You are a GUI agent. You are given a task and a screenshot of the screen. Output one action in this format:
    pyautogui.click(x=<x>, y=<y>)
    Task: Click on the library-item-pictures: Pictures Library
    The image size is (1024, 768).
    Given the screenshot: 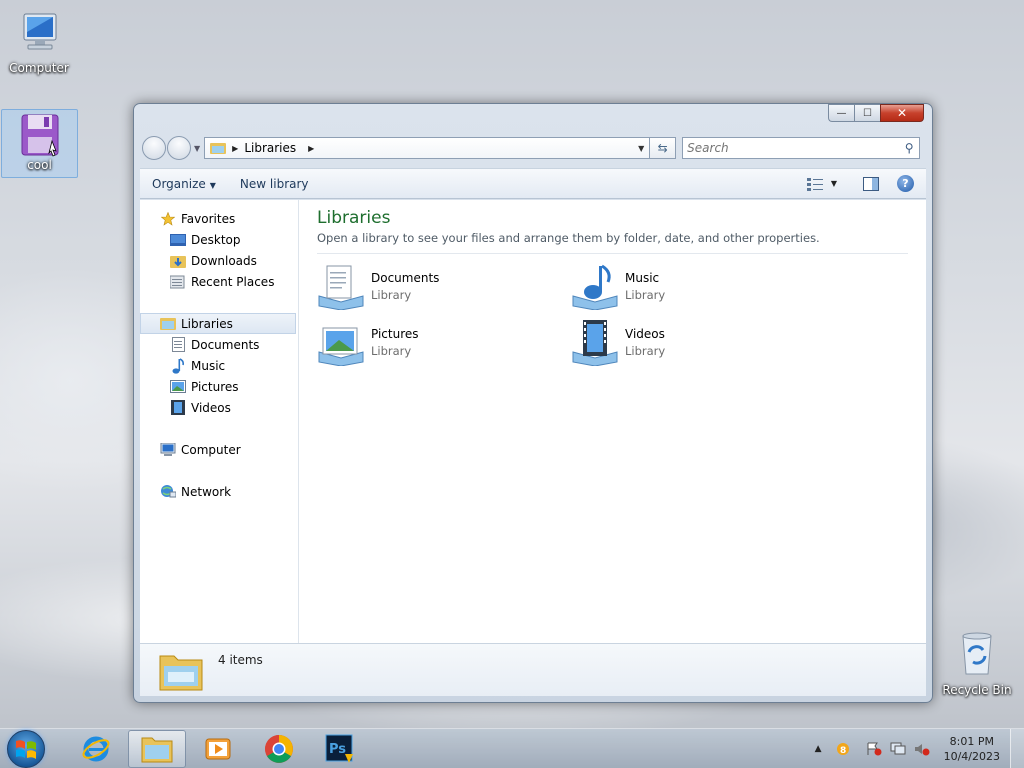 What is the action you would take?
    pyautogui.click(x=444, y=342)
    